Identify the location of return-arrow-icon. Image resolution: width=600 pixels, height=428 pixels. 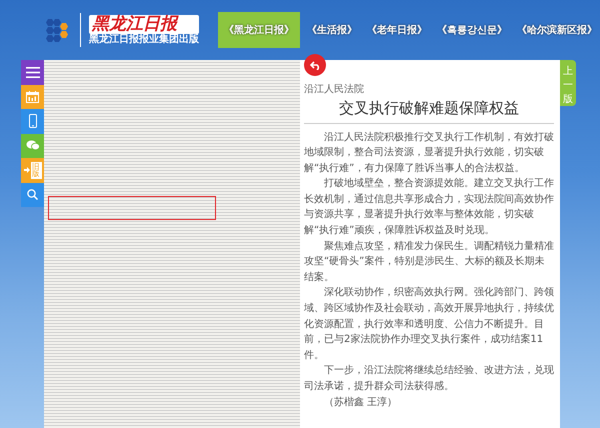
(315, 65).